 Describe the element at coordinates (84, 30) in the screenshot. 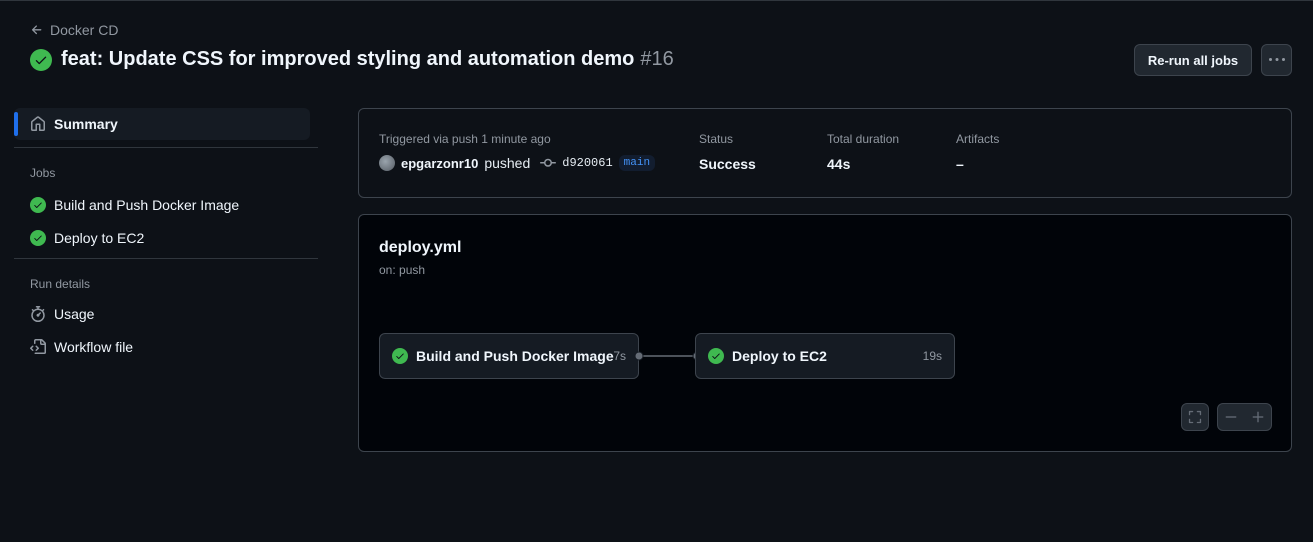

I see `back-link-label: Docker CD` at that location.